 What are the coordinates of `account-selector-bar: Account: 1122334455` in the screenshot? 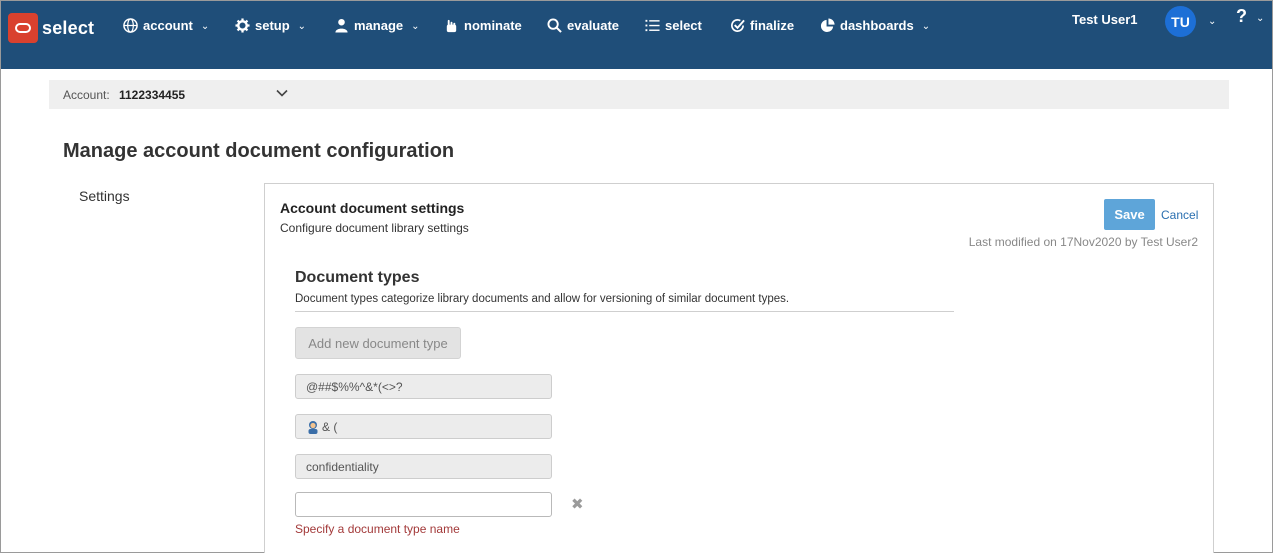 It's located at (639, 94).